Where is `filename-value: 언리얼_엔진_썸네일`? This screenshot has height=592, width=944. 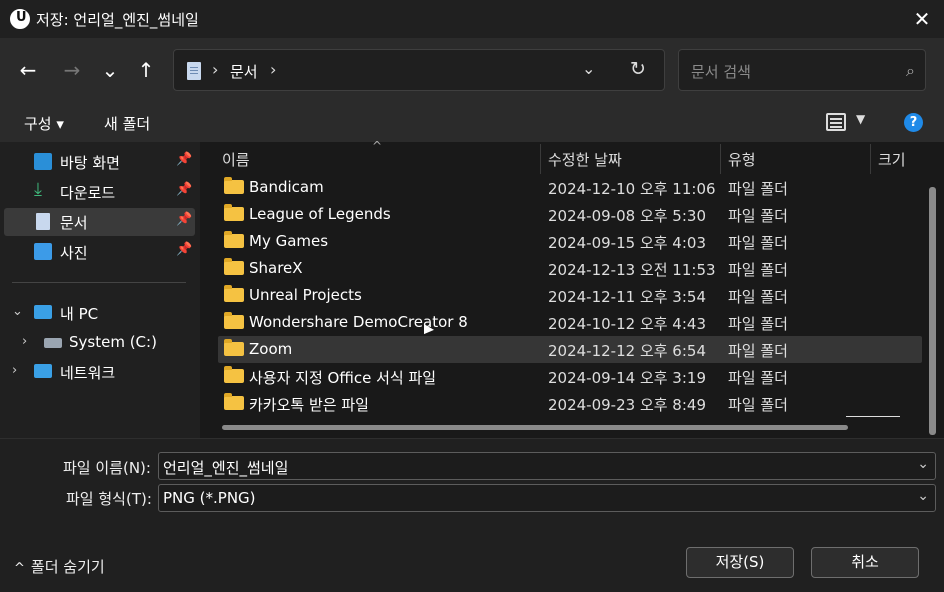 filename-value: 언리얼_엔진_썸네일 is located at coordinates (225, 467).